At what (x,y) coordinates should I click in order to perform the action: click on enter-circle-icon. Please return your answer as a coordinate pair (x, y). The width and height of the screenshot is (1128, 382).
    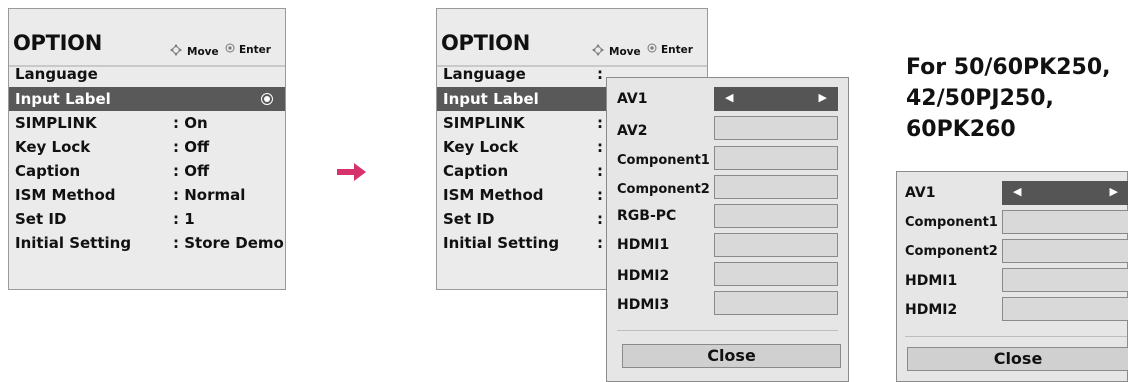
    Looking at the image, I should click on (230, 49).